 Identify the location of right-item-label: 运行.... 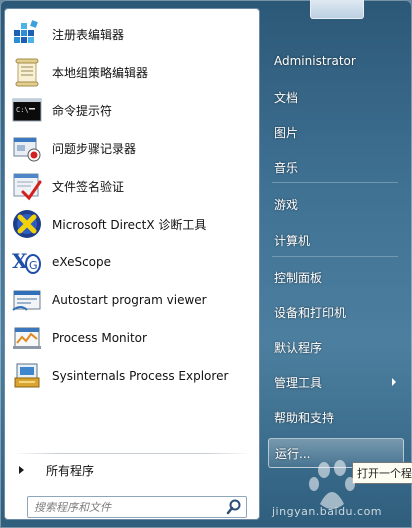
(293, 453).